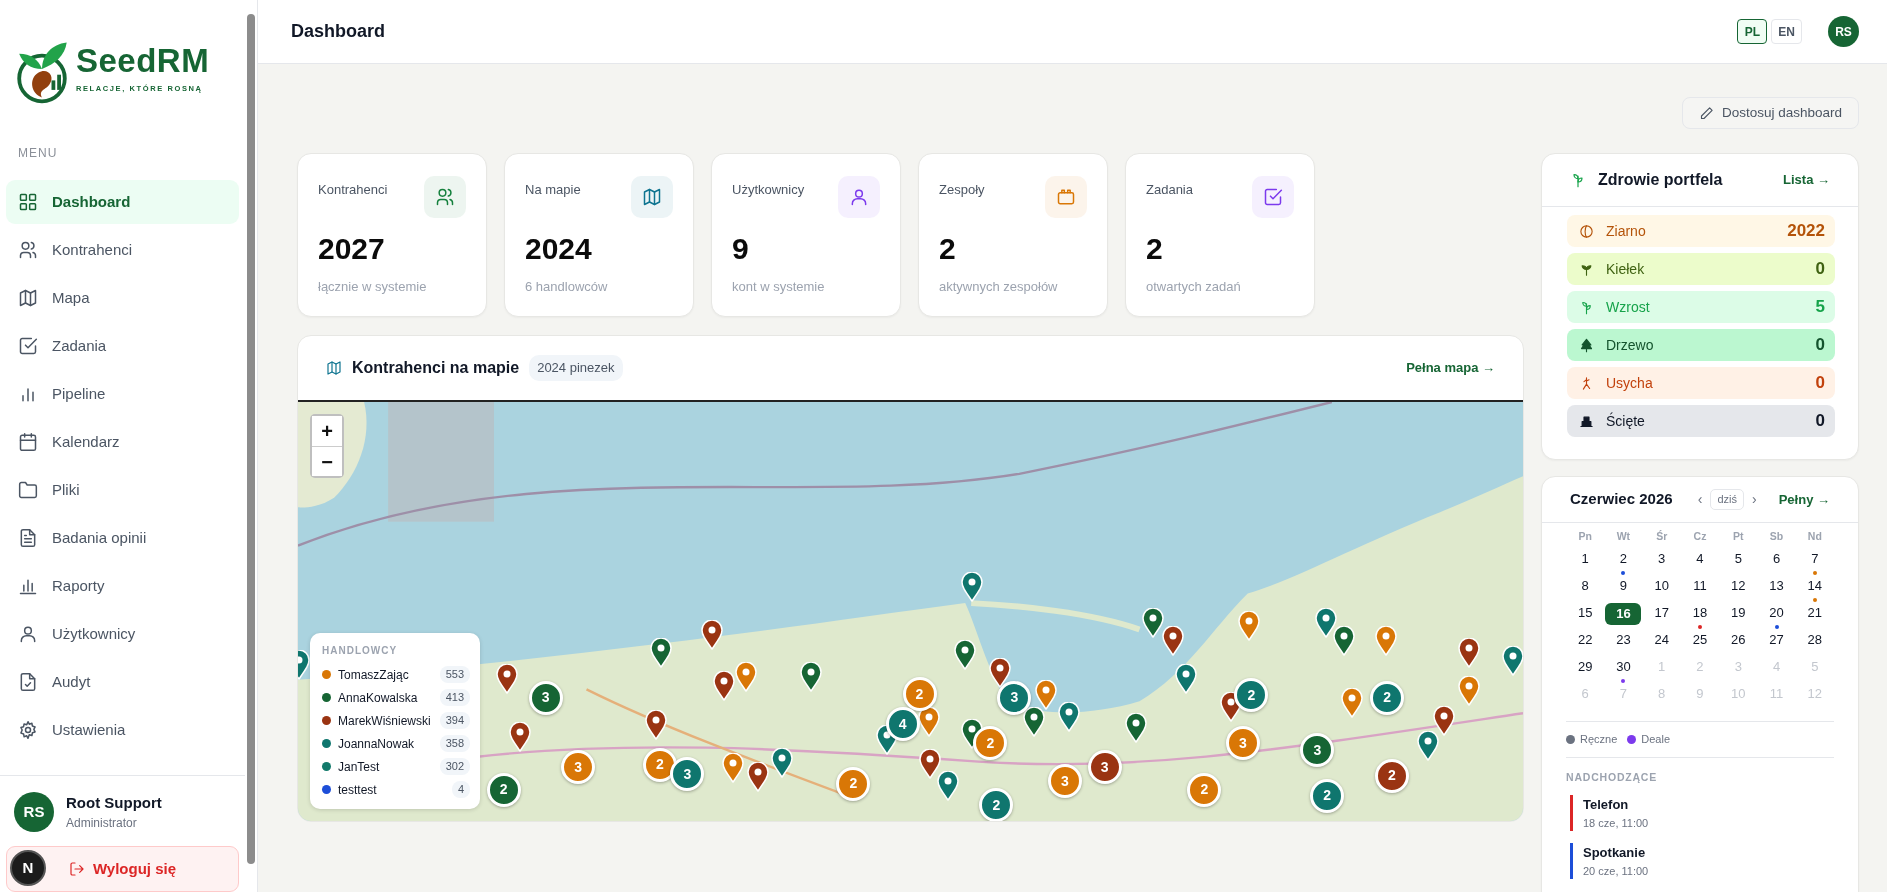 The width and height of the screenshot is (1887, 892). I want to click on upcoming-heading: NADCHODZĄCE, so click(1612, 777).